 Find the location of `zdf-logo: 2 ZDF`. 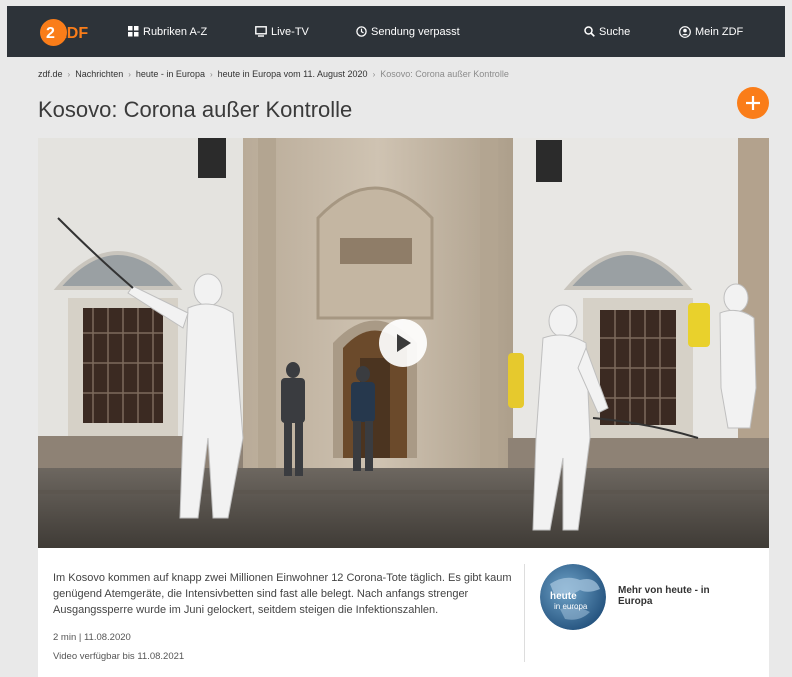

zdf-logo: 2 ZDF is located at coordinates (68, 32).